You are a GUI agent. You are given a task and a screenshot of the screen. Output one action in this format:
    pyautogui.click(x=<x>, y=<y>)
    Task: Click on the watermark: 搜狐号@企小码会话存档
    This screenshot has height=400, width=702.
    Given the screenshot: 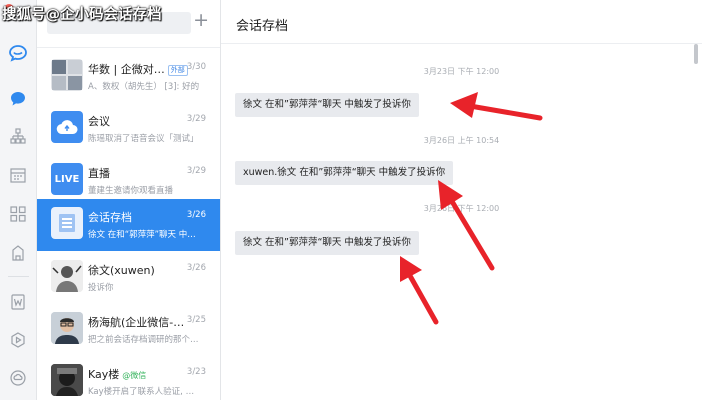 What is the action you would take?
    pyautogui.click(x=82, y=15)
    